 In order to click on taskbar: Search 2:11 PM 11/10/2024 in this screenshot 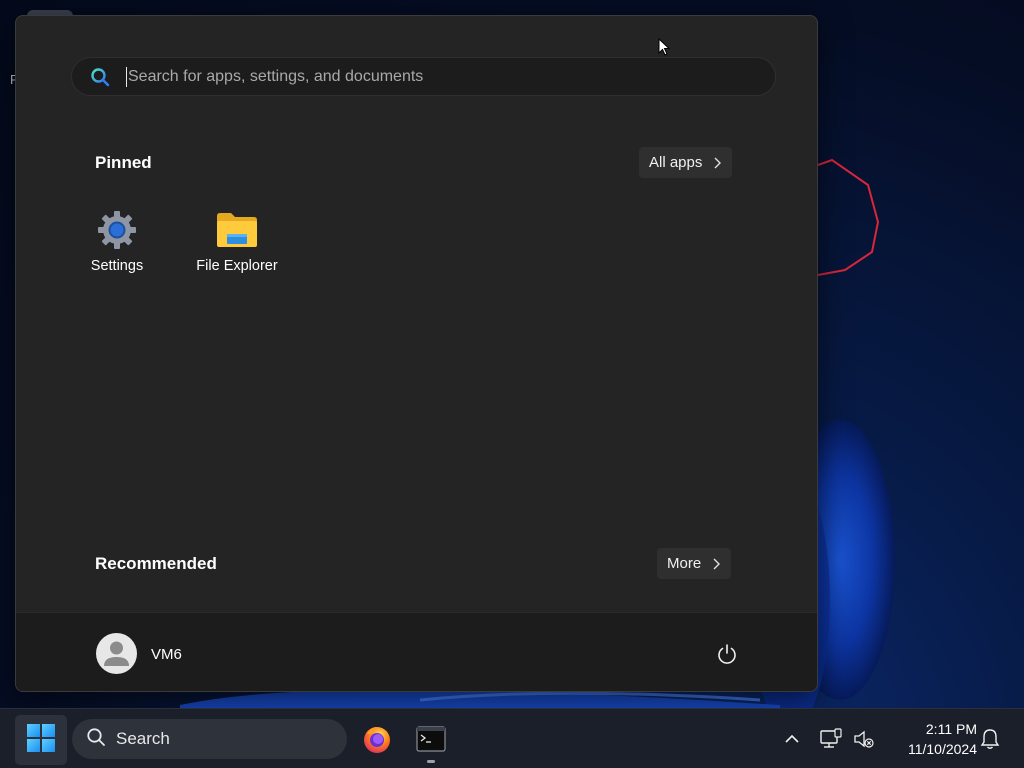, I will do `click(512, 738)`.